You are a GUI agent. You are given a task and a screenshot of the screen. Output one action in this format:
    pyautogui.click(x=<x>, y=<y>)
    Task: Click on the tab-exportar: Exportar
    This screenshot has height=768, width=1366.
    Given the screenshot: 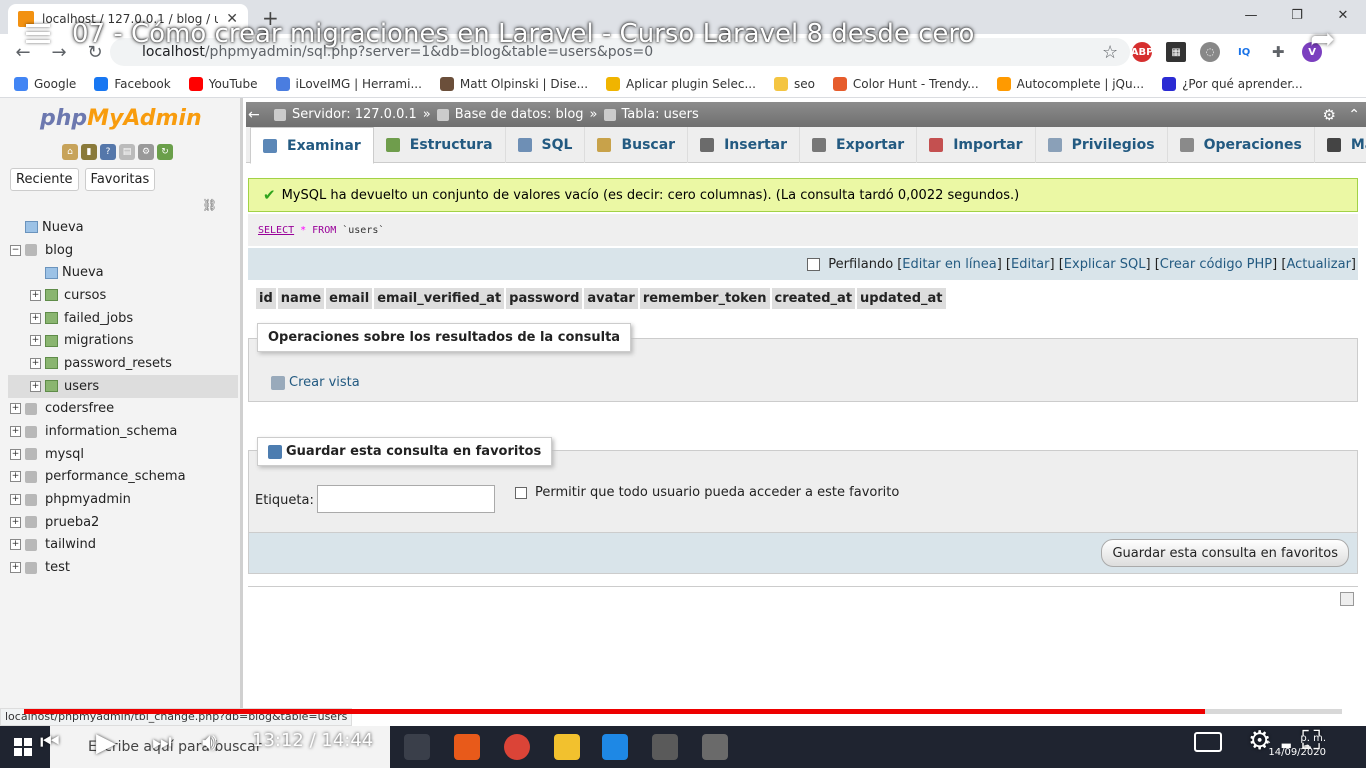 What is the action you would take?
    pyautogui.click(x=859, y=145)
    